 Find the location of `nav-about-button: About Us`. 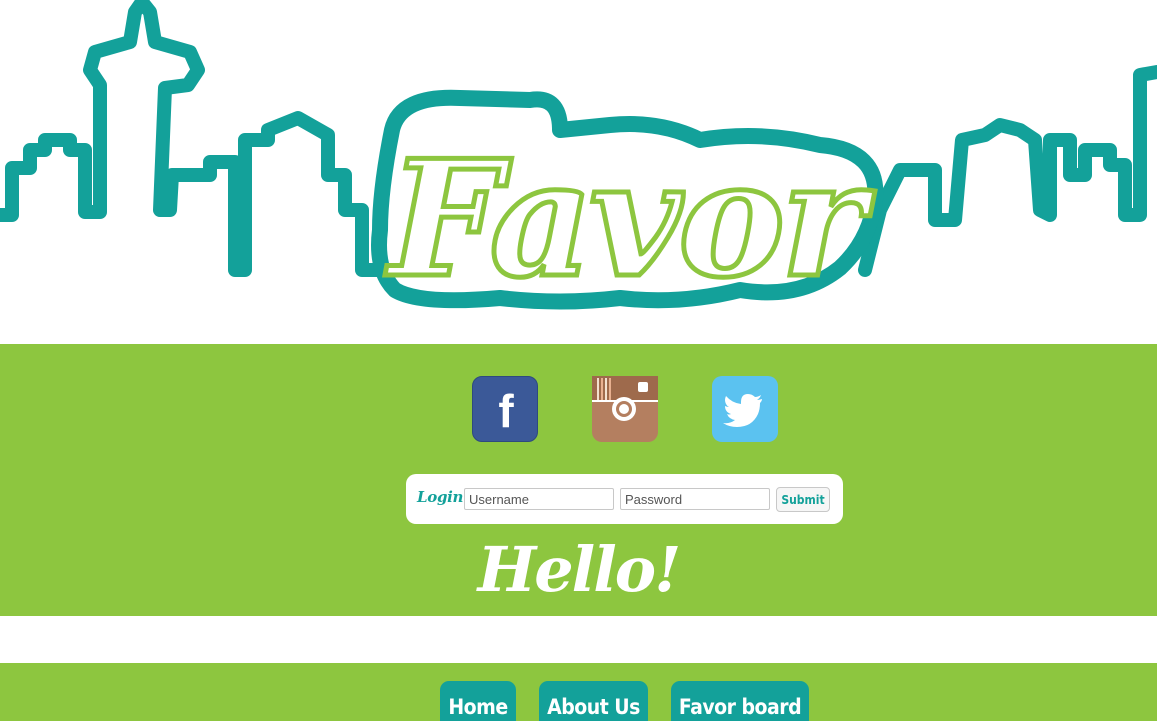

nav-about-button: About Us is located at coordinates (593, 701).